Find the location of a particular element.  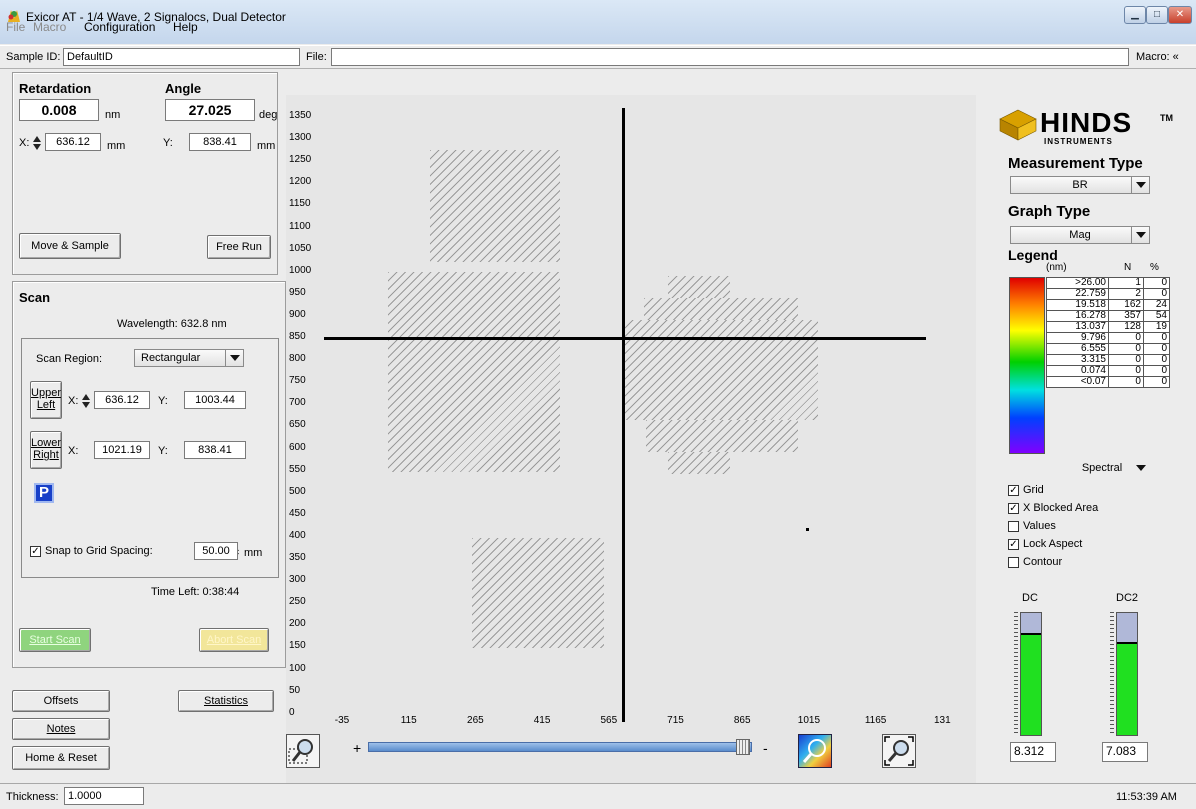

y-tick-label: 1350 is located at coordinates (300, 115).